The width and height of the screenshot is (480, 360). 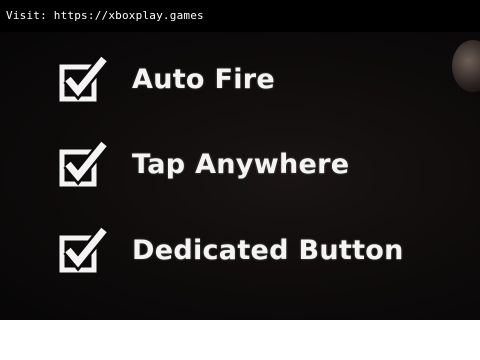 What do you see at coordinates (105, 15) in the screenshot?
I see `source-caption: Visit: https://xboxplay.games` at bounding box center [105, 15].